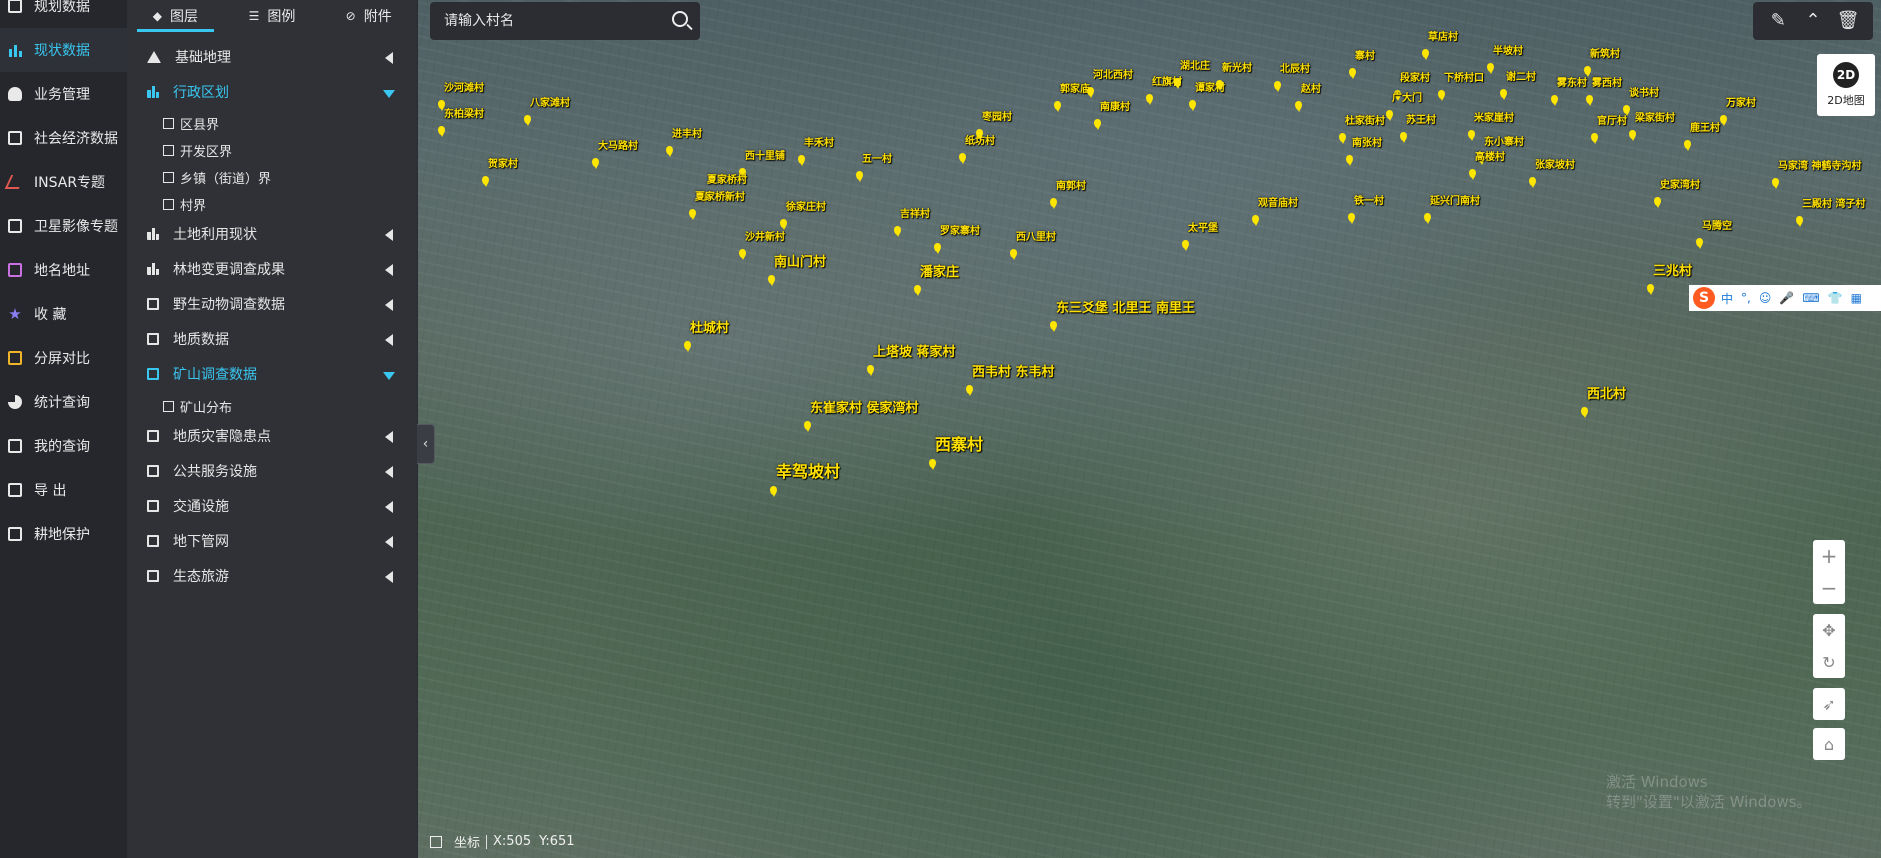  I want to click on layer-group-mine-survey: 矿山调查数据, so click(272, 374).